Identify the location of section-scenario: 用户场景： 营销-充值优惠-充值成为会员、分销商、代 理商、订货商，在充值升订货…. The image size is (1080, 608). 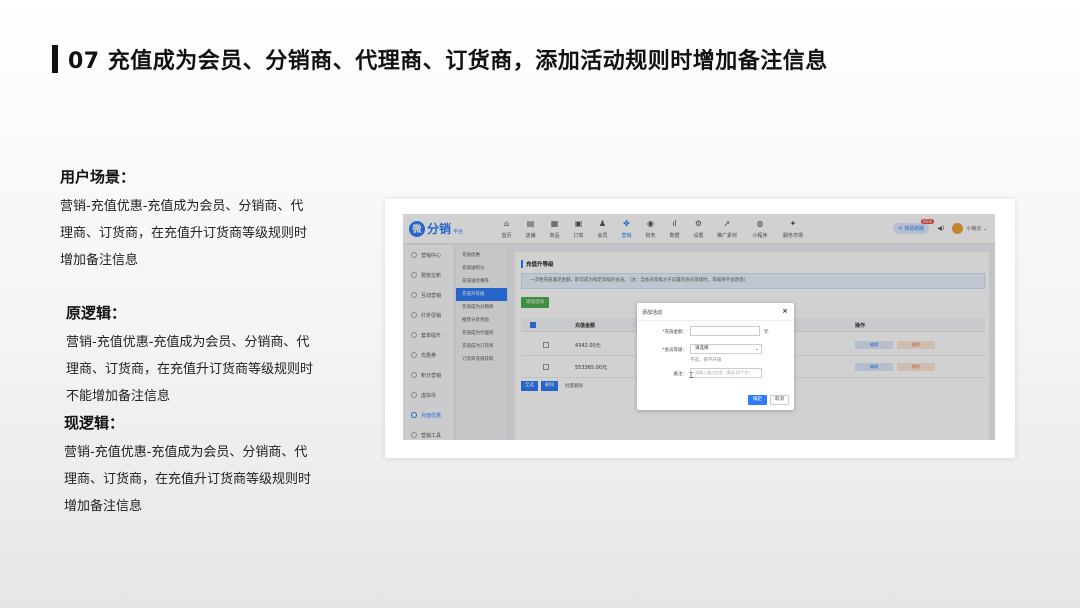
(200, 220).